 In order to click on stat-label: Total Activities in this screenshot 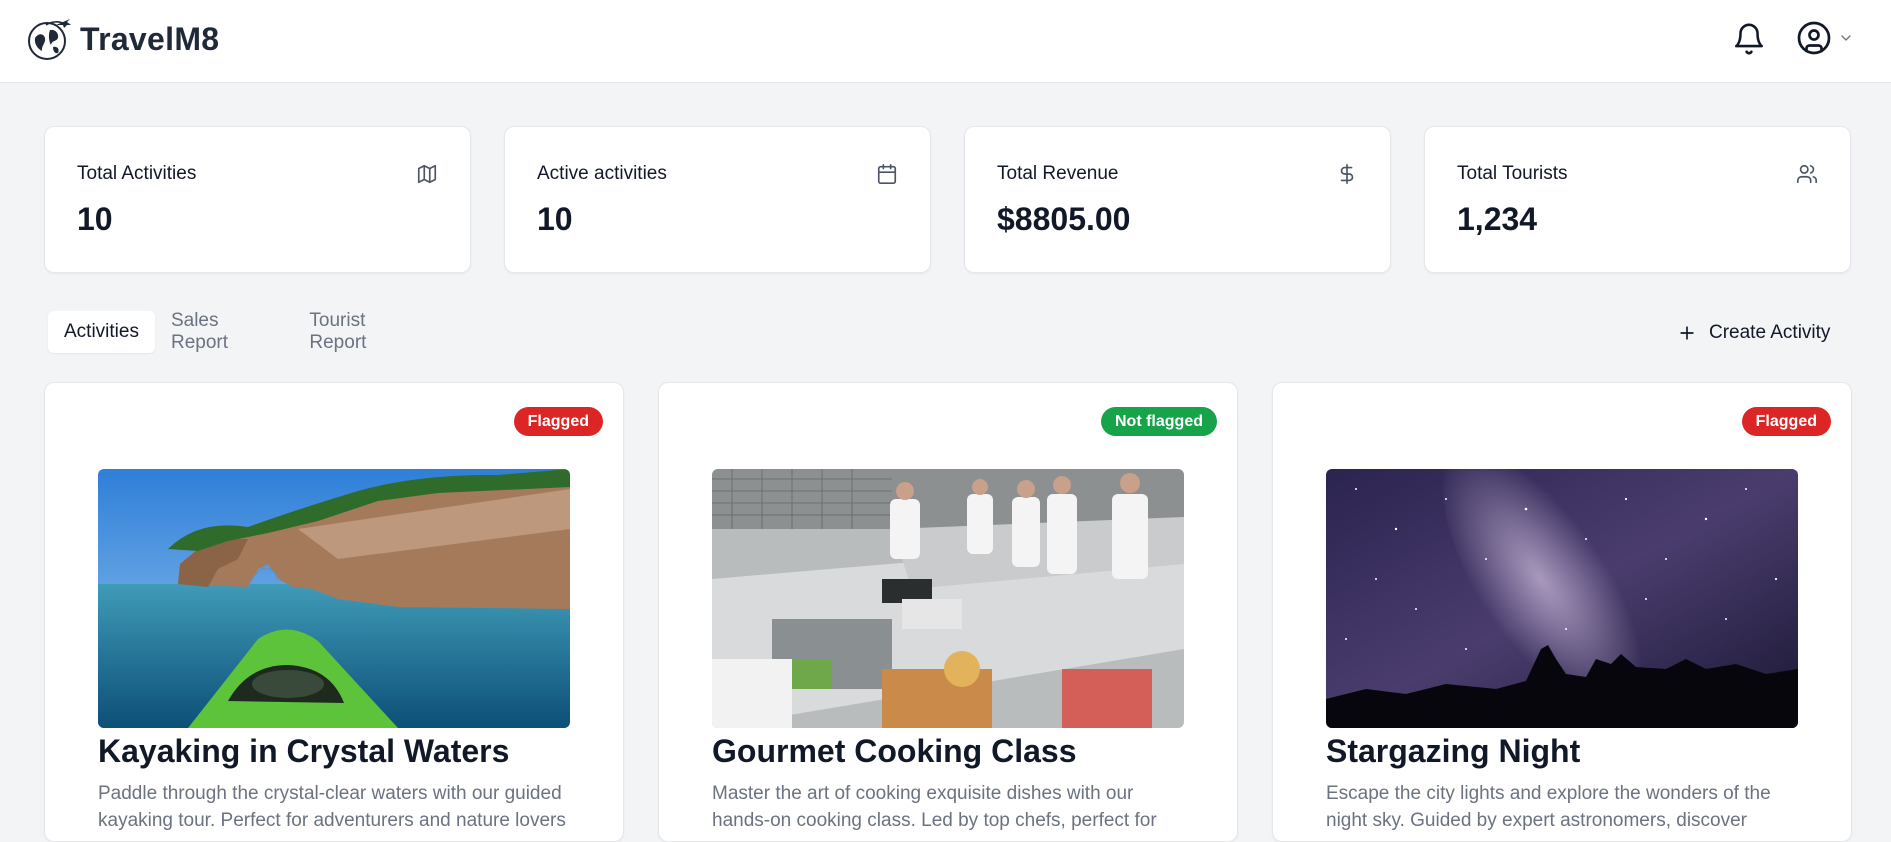, I will do `click(137, 173)`.